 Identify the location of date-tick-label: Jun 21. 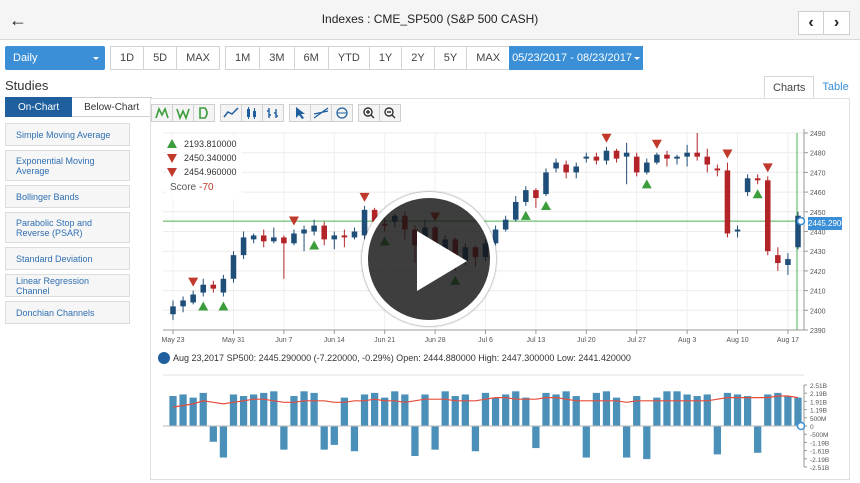
(384, 340).